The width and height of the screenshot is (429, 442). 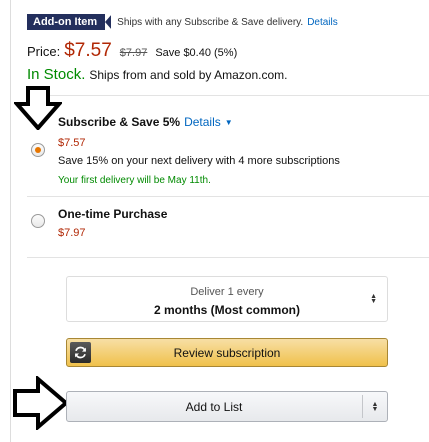 What do you see at coordinates (227, 292) in the screenshot?
I see `deliver-frequency-label: Deliver 1 every` at bounding box center [227, 292].